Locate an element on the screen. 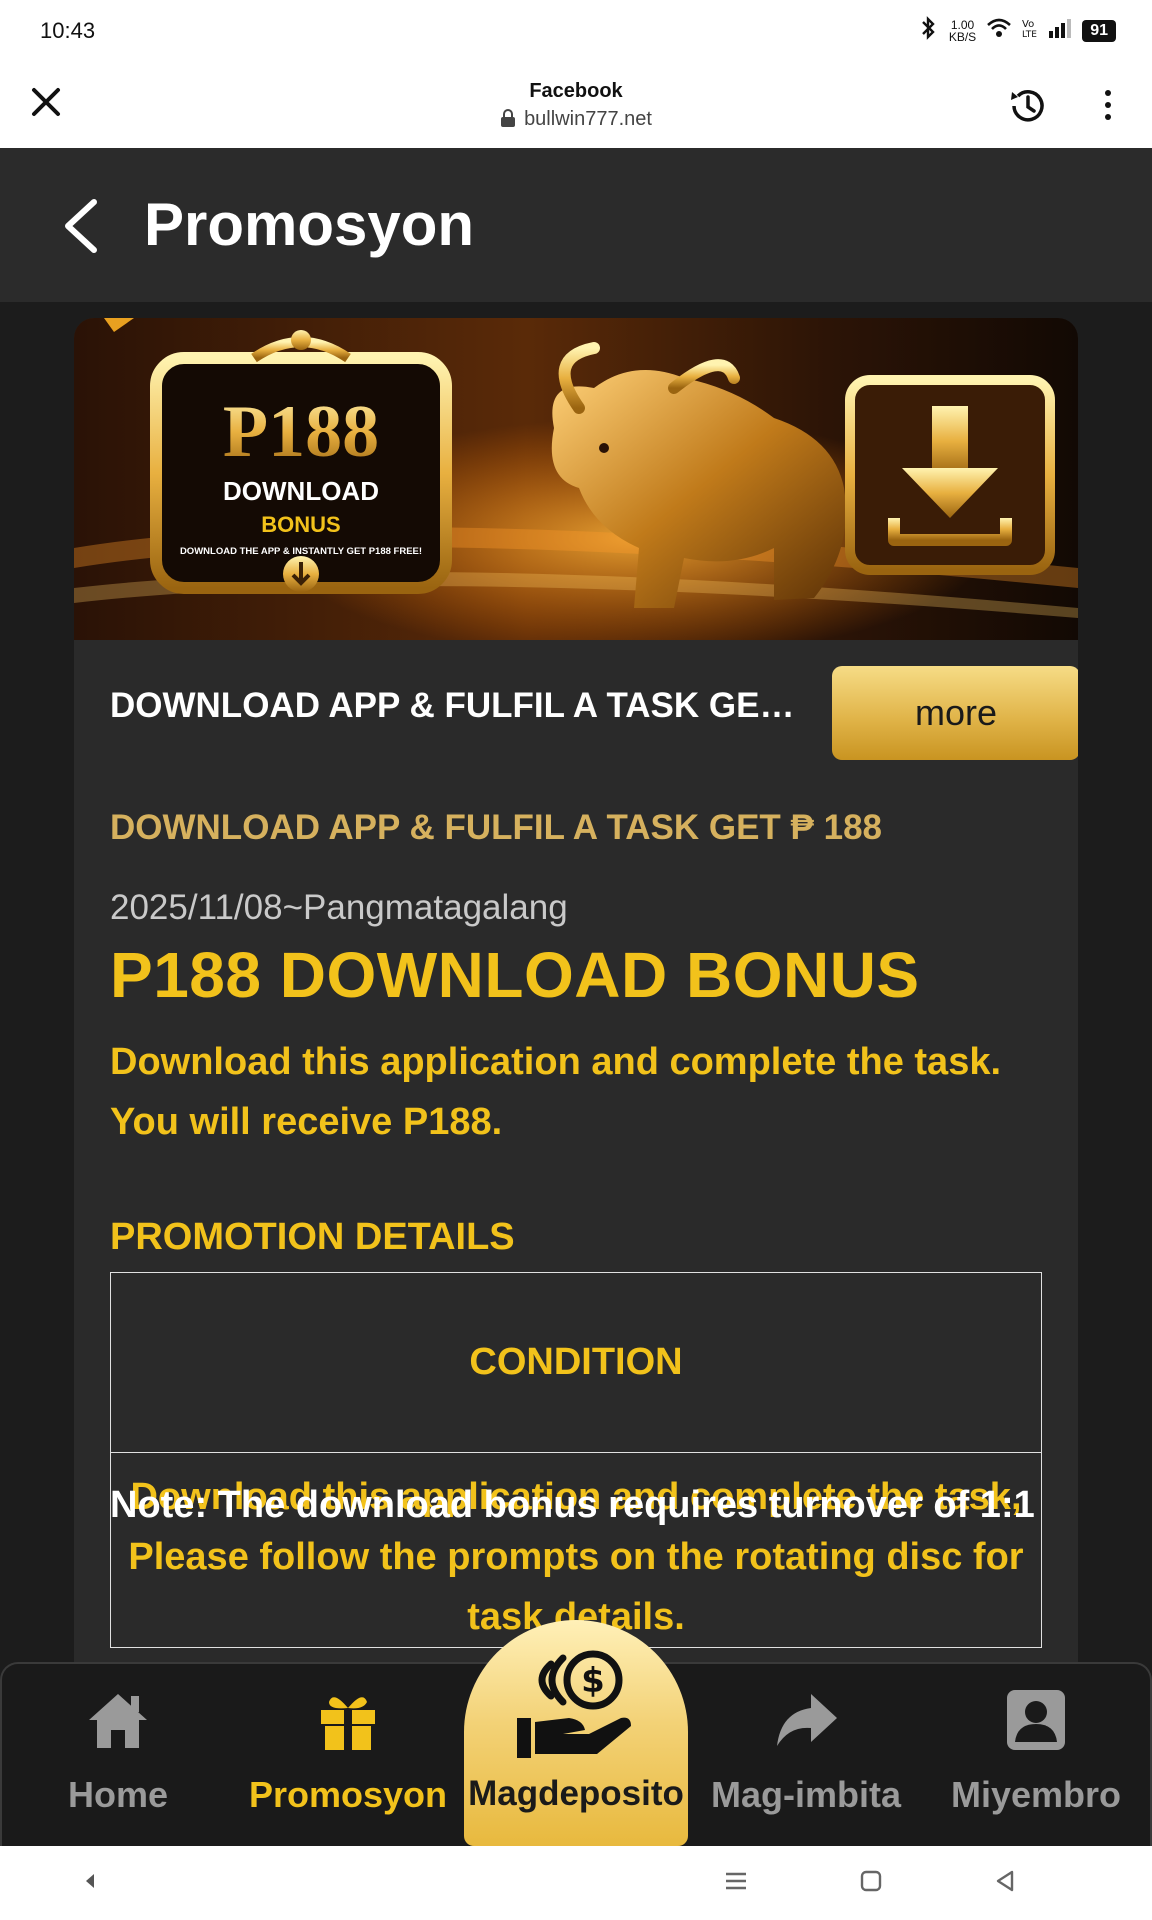 The width and height of the screenshot is (1152, 1920). promo-subtitle: DOWNLOAD APP & FULFIL A TASK GET ₱ 188 is located at coordinates (496, 827).